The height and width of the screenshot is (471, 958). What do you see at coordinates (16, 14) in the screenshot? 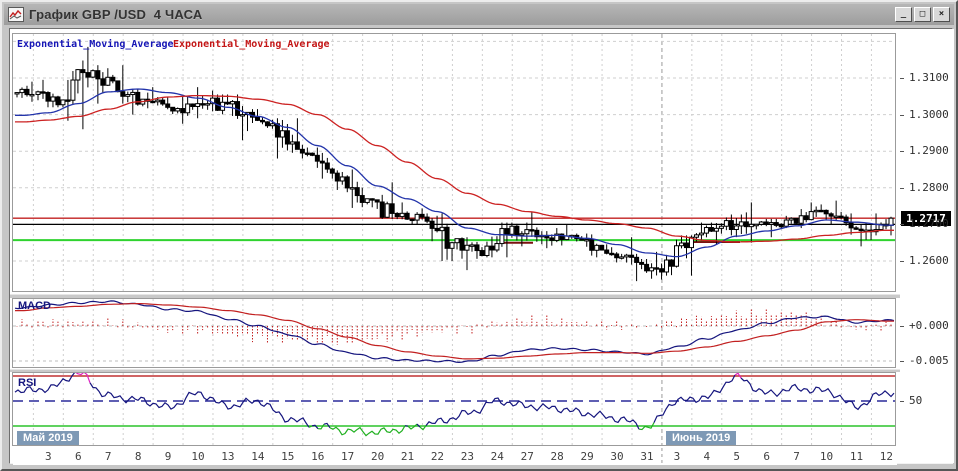
I see `app-icon` at bounding box center [16, 14].